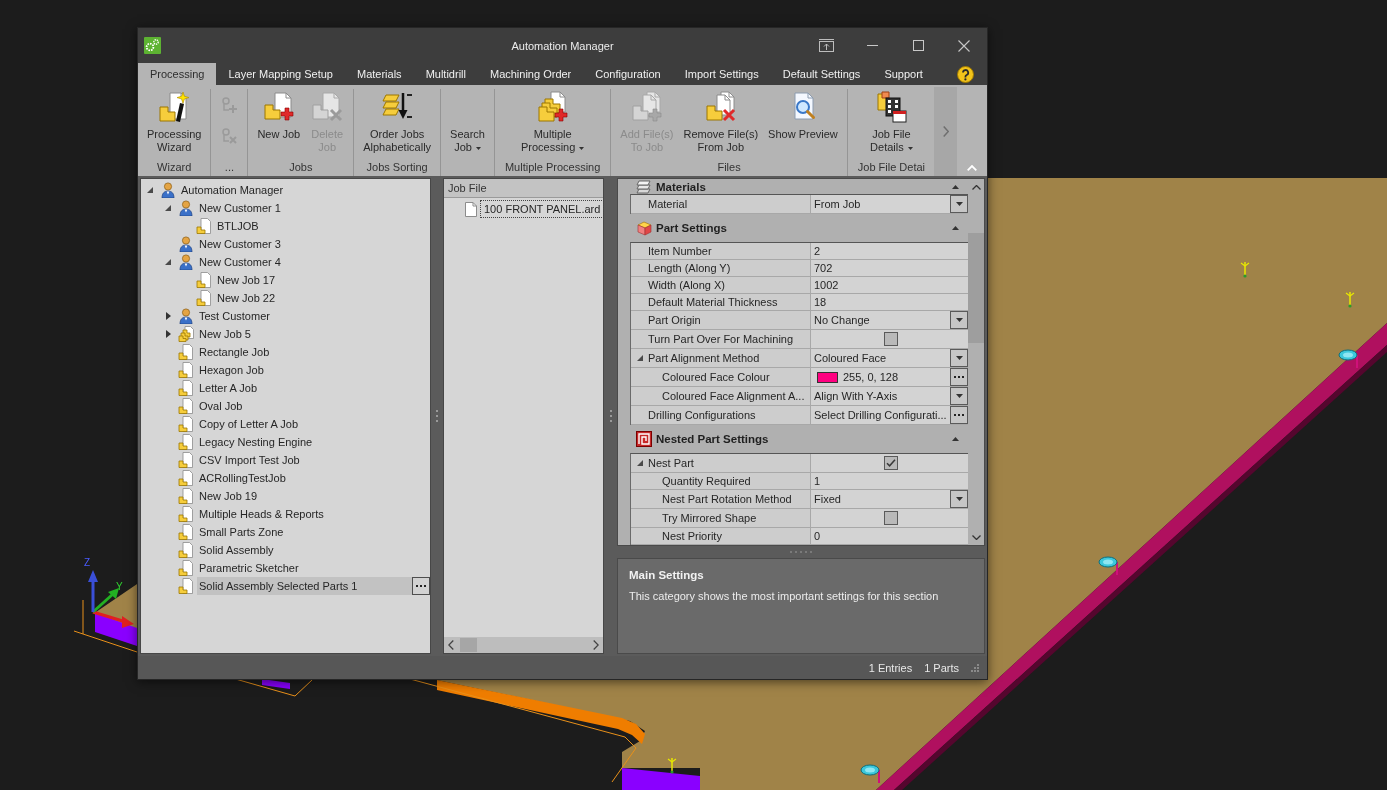  Describe the element at coordinates (903, 74) in the screenshot. I see `ribbon-tab: Support` at that location.